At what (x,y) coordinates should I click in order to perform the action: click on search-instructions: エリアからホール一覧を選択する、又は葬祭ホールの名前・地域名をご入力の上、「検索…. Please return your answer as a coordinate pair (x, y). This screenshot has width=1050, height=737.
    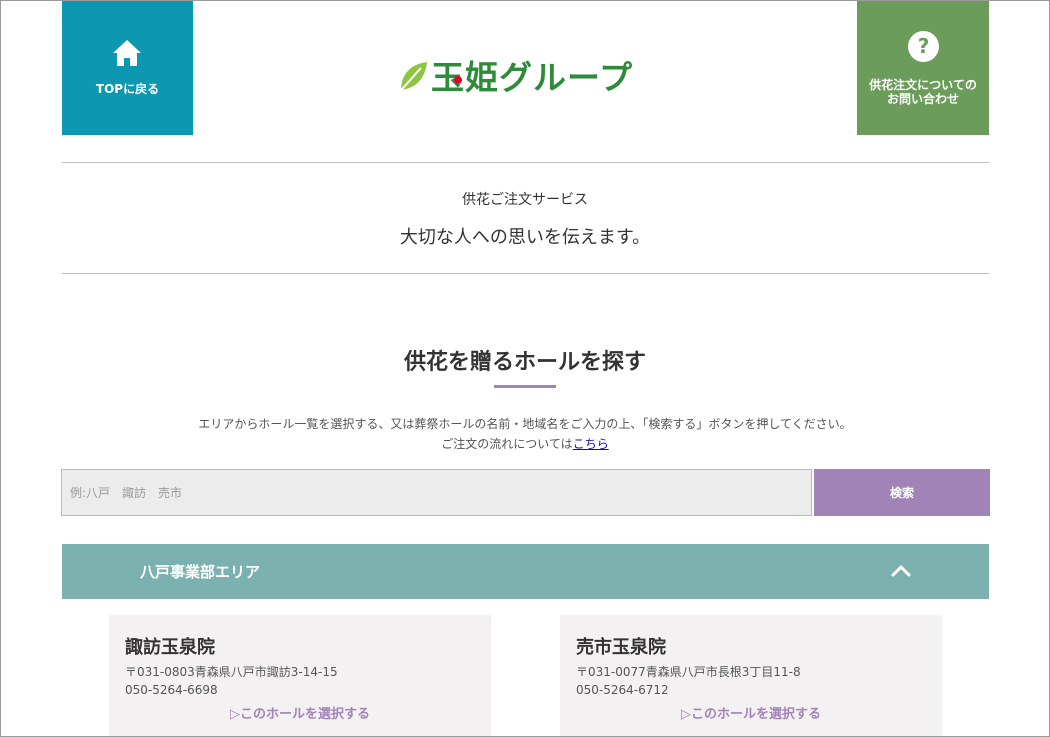
    Looking at the image, I should click on (525, 434).